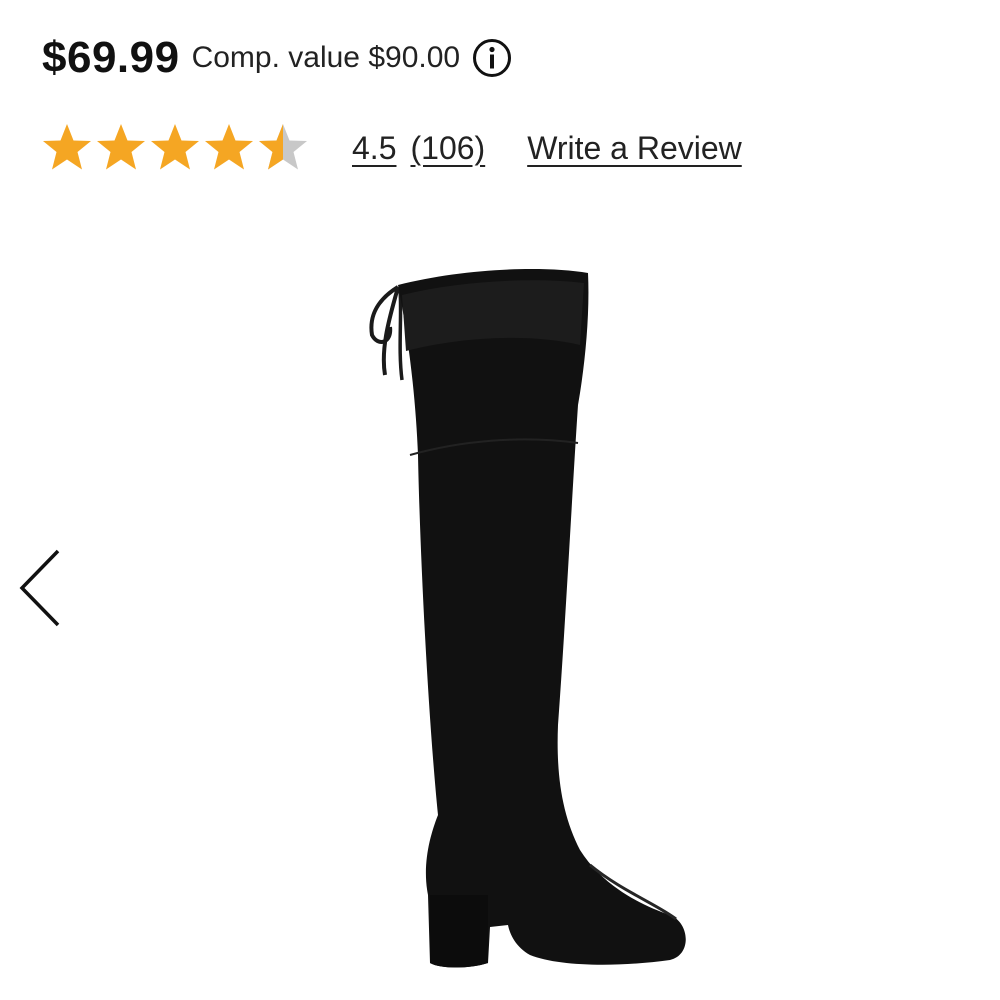 The height and width of the screenshot is (1000, 1000). I want to click on product-price: $69.99, so click(111, 57).